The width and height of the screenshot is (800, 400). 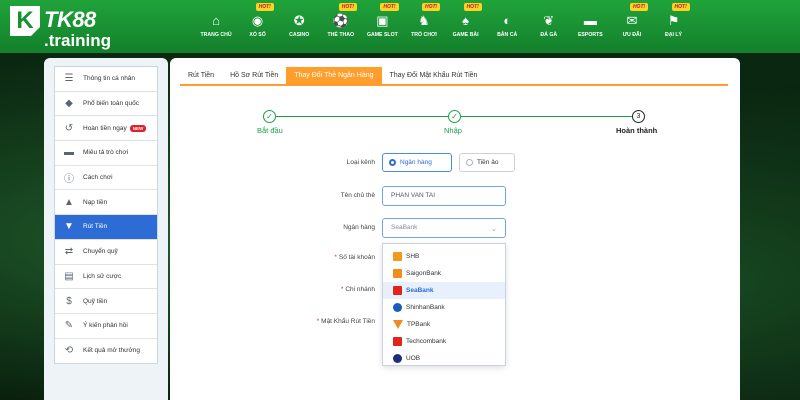 I want to click on bank-select-label: Ngân hàng, so click(x=359, y=227).